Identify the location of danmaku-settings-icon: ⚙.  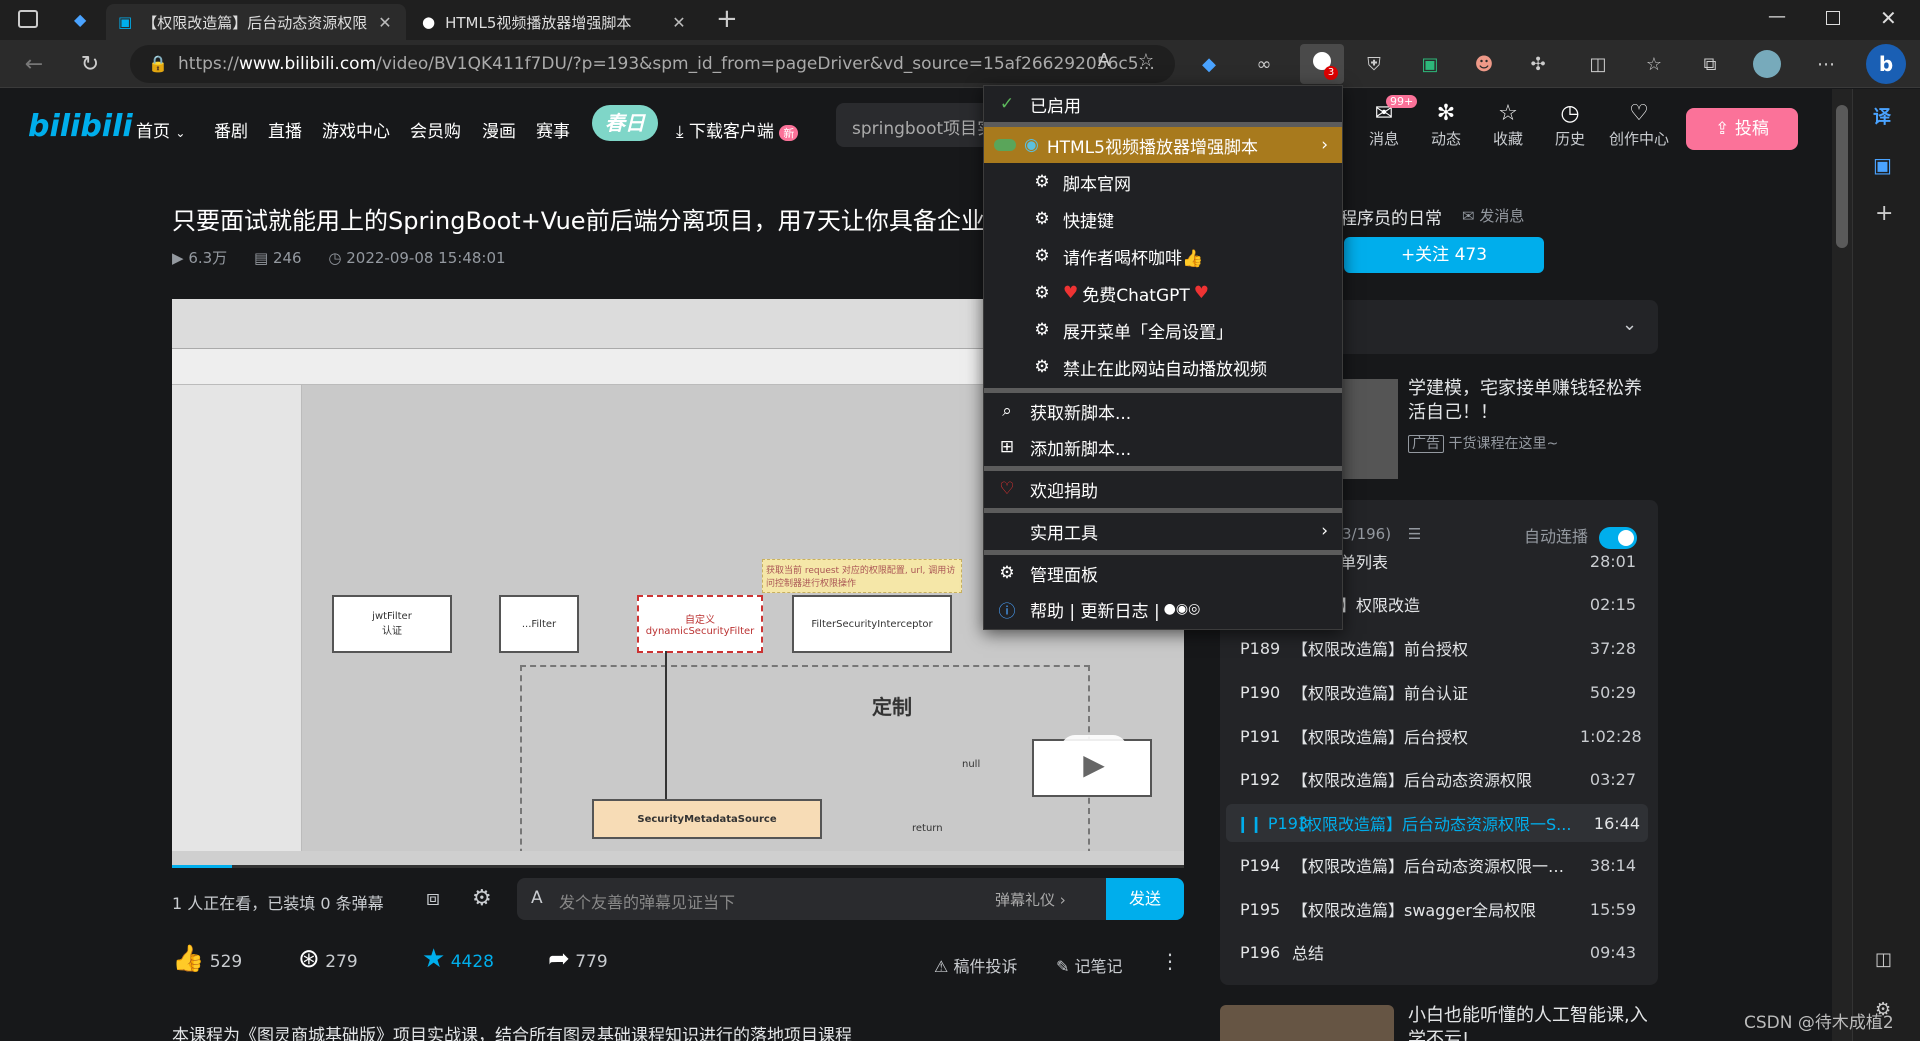
(482, 898).